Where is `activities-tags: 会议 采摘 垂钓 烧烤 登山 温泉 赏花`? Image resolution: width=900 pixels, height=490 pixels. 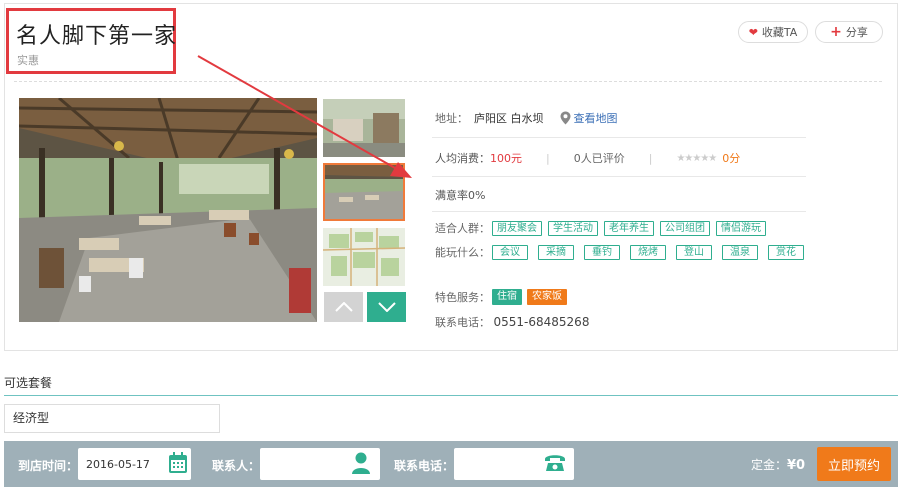
activities-tags: 会议 采摘 垂钓 烧烤 登山 温泉 赏花 is located at coordinates (657, 252).